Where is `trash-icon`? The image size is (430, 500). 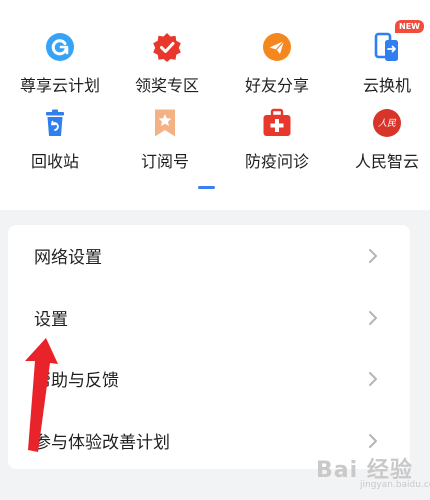 trash-icon is located at coordinates (55, 123).